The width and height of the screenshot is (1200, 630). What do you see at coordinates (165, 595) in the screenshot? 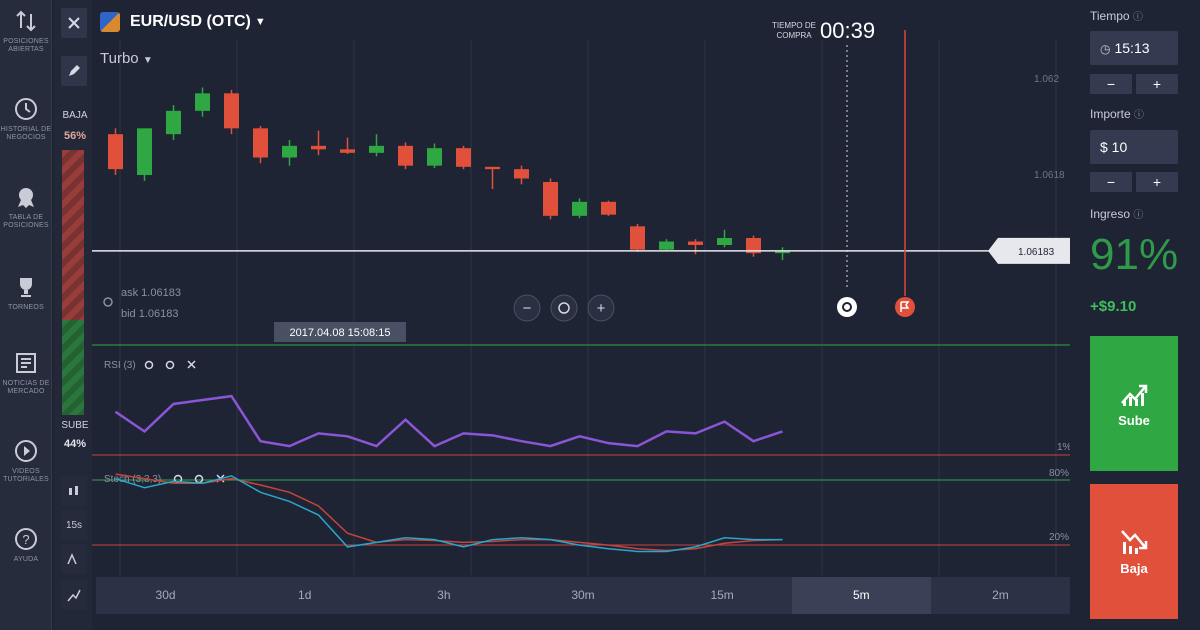
I see `timeframe-30d: 30d` at bounding box center [165, 595].